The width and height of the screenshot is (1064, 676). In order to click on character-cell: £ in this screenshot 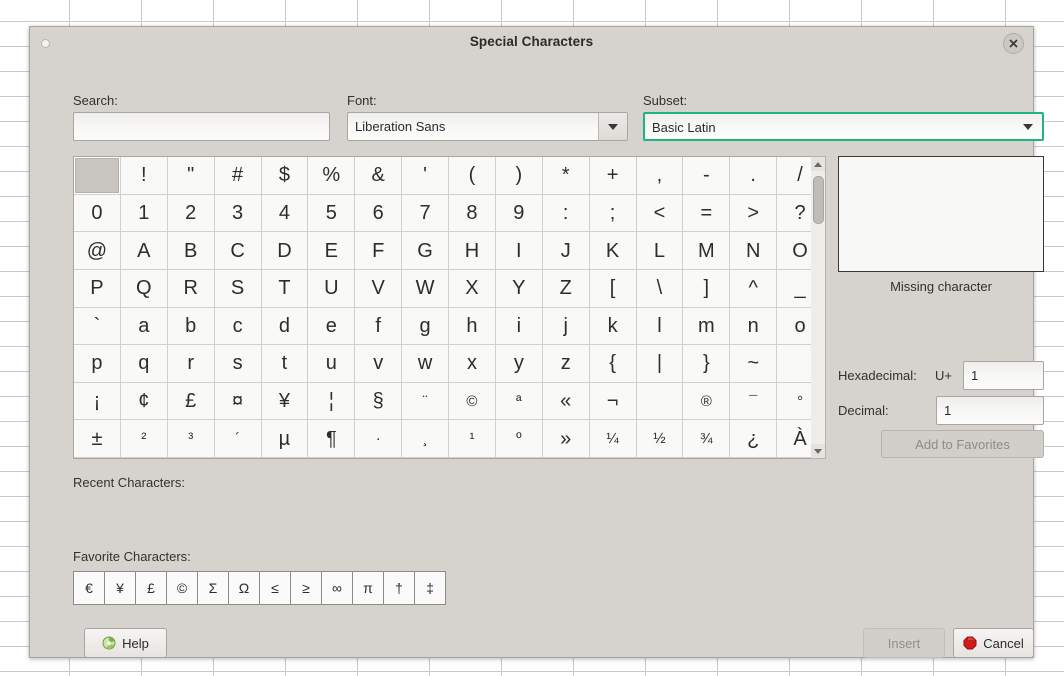, I will do `click(191, 401)`.